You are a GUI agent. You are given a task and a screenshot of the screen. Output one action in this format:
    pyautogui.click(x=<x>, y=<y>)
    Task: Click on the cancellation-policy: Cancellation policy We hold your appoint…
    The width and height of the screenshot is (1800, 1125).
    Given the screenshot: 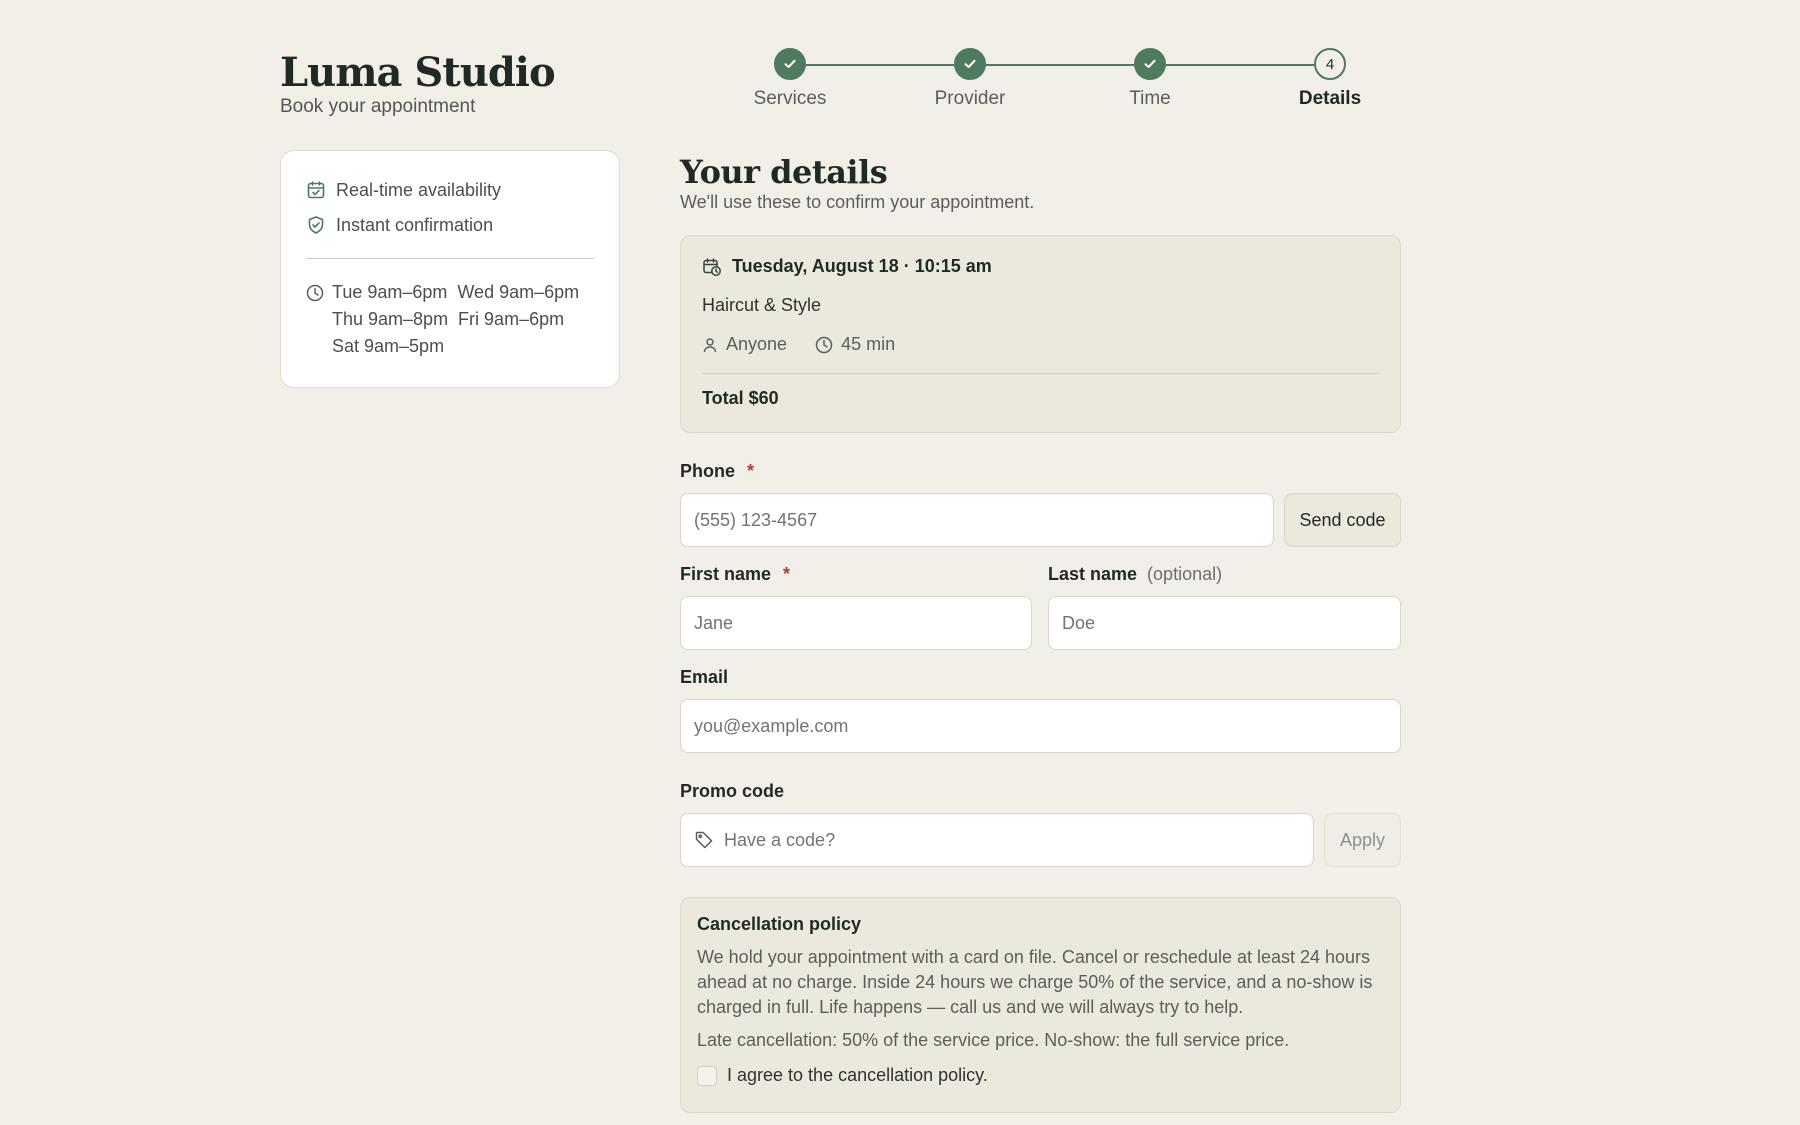 What is the action you would take?
    pyautogui.click(x=1040, y=1005)
    